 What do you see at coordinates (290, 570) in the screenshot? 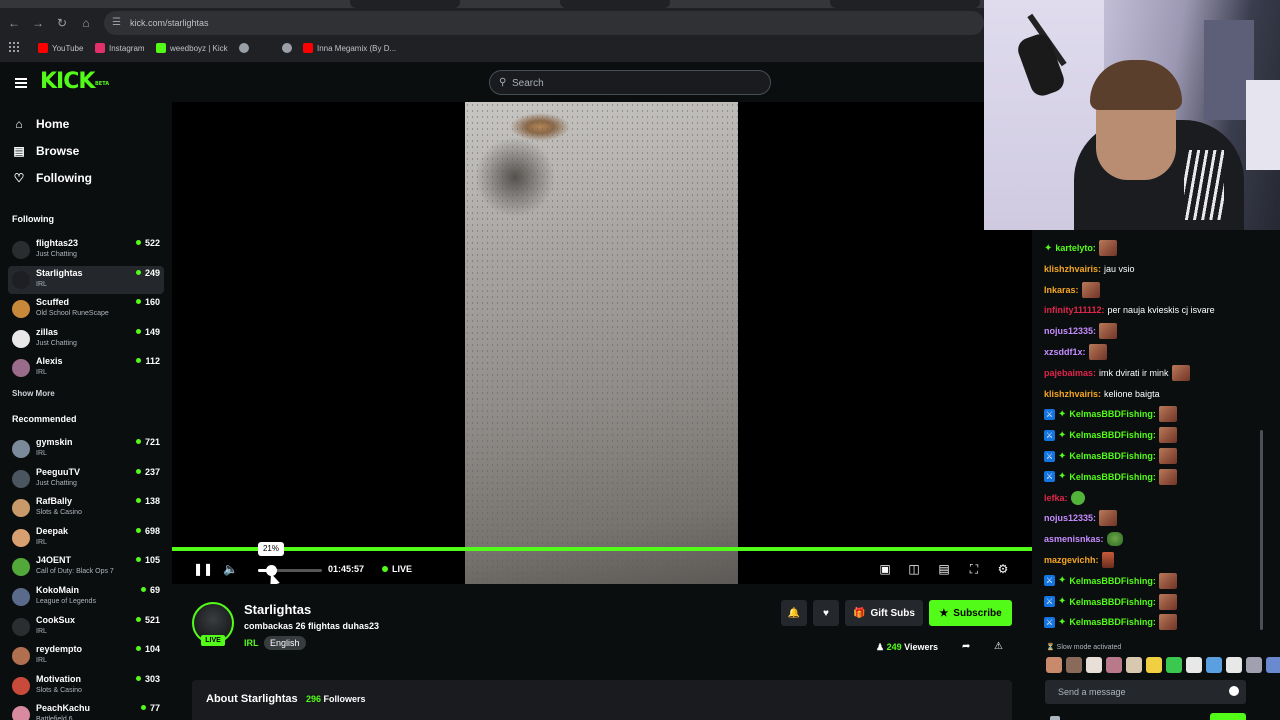
I see `volume-slider` at bounding box center [290, 570].